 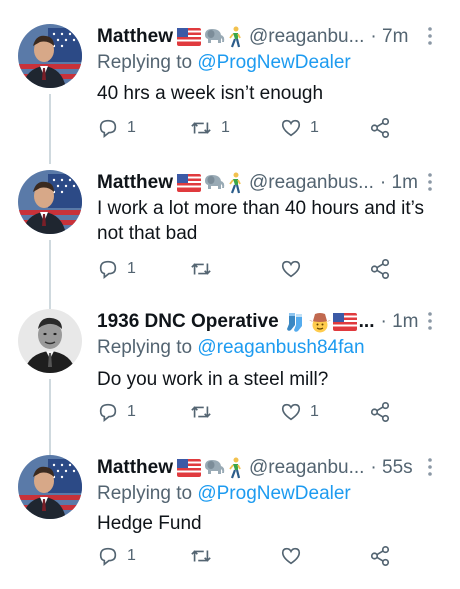 I want to click on tweet-header: 1936 DNC Operative ... · 1m, so click(x=268, y=322).